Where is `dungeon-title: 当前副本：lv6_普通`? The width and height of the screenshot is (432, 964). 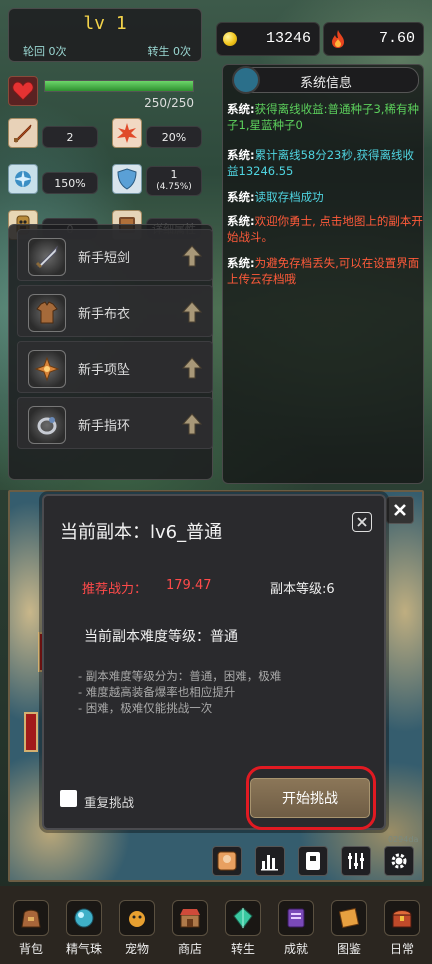
dungeon-title: 当前副本：lv6_普通 is located at coordinates (141, 532).